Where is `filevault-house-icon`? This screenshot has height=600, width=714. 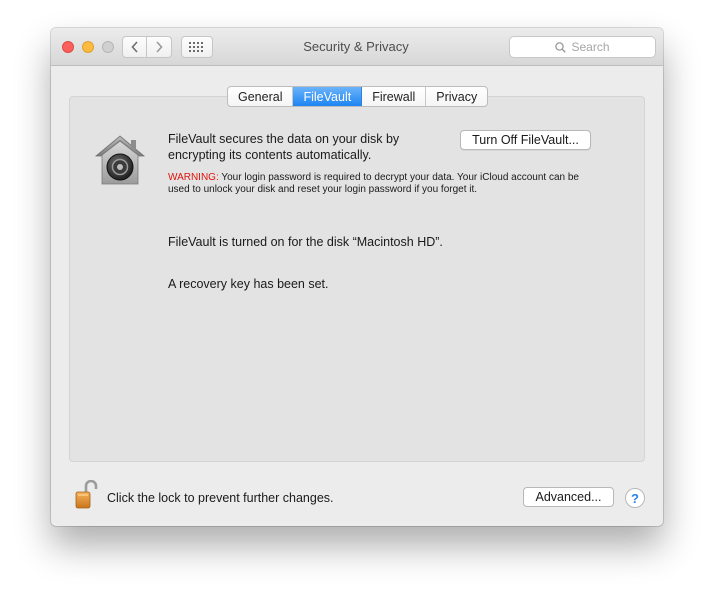
filevault-house-icon is located at coordinates (120, 162).